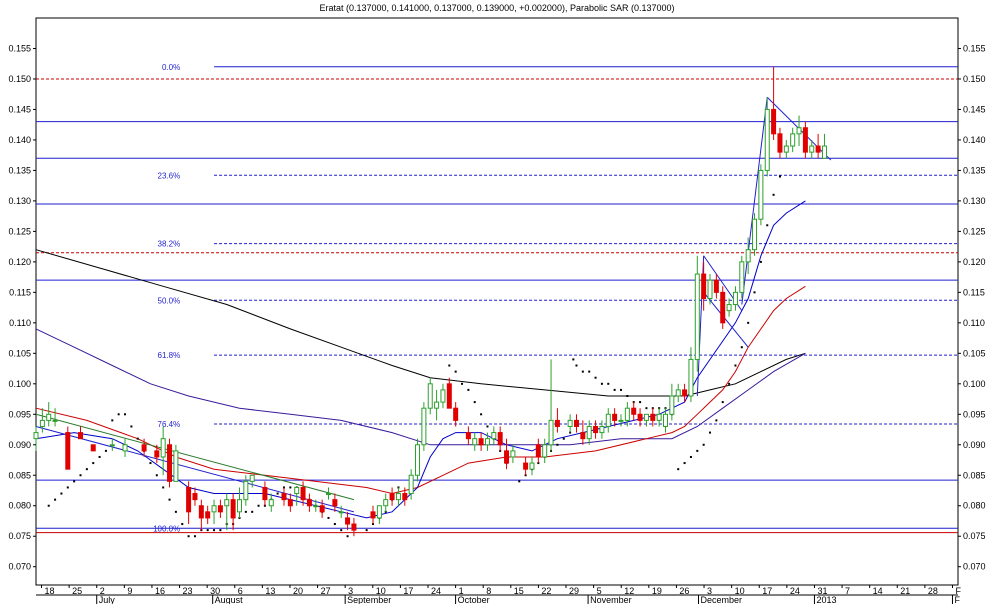  What do you see at coordinates (169, 424) in the screenshot?
I see `fib-label: 76.4%` at bounding box center [169, 424].